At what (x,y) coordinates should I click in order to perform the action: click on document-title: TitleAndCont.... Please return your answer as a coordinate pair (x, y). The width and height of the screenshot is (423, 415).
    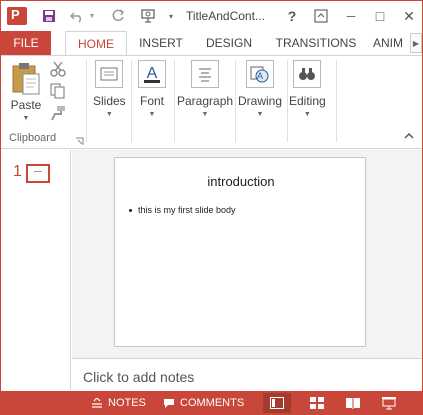
    Looking at the image, I should click on (225, 16).